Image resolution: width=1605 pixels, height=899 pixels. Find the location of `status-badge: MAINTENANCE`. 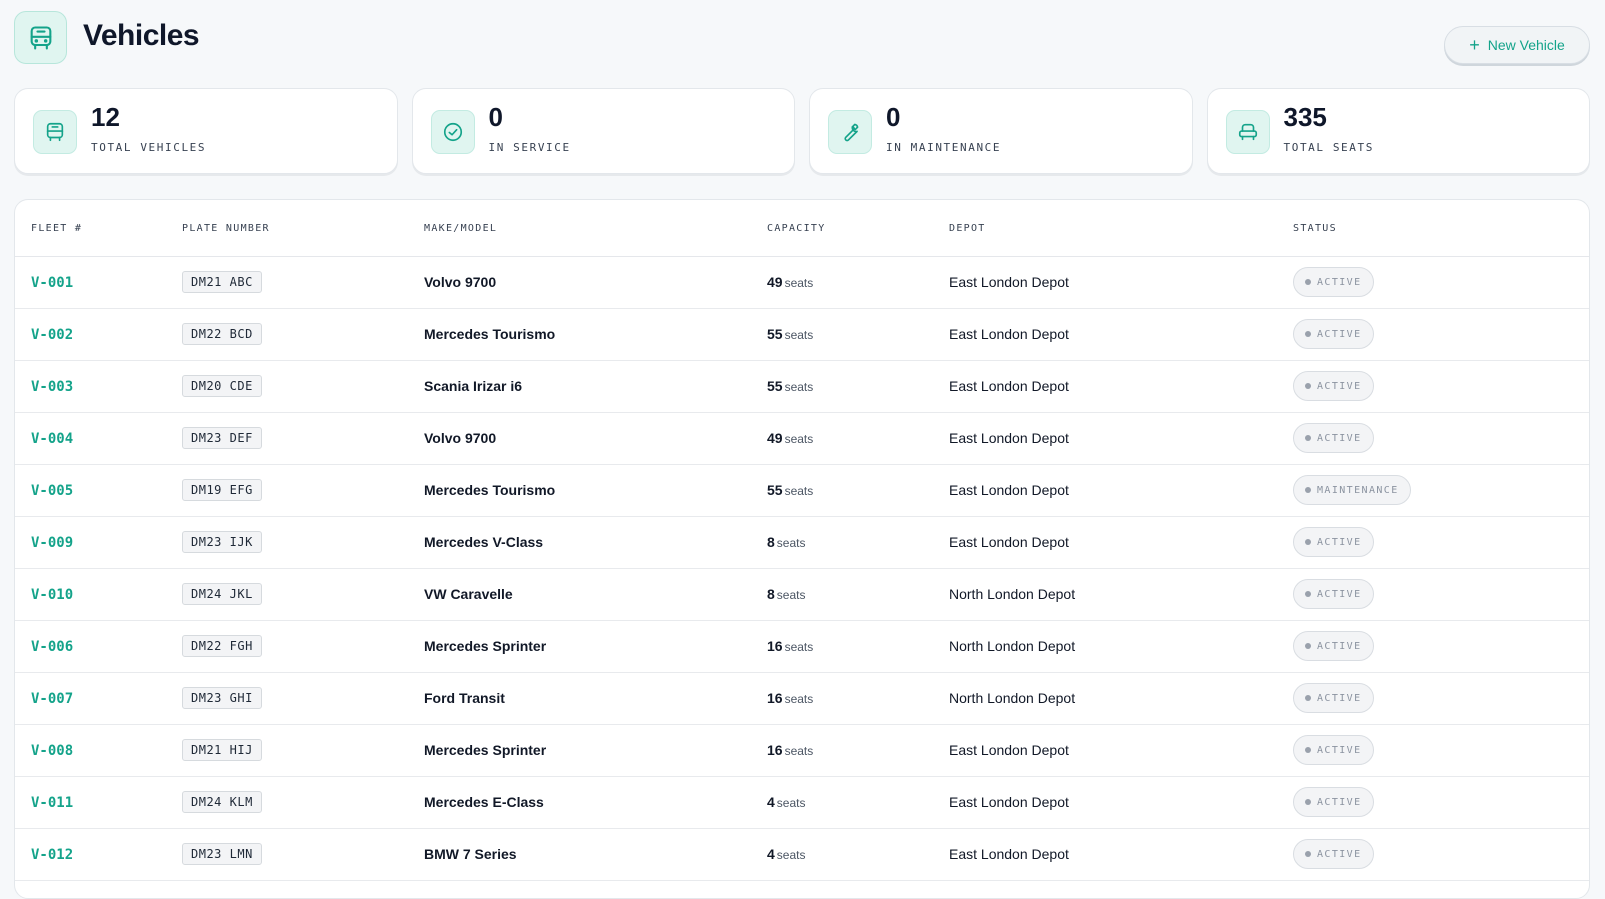

status-badge: MAINTENANCE is located at coordinates (1352, 490).